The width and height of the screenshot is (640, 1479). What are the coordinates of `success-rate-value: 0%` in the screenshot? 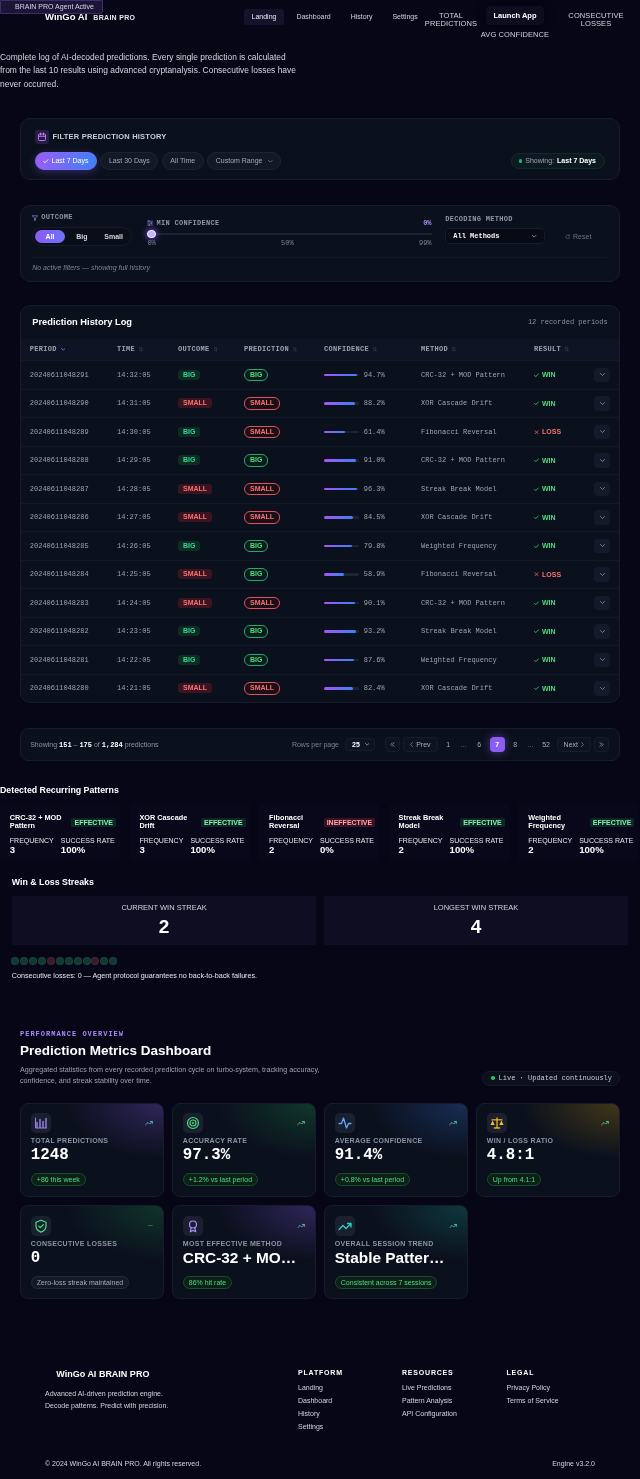 It's located at (327, 849).